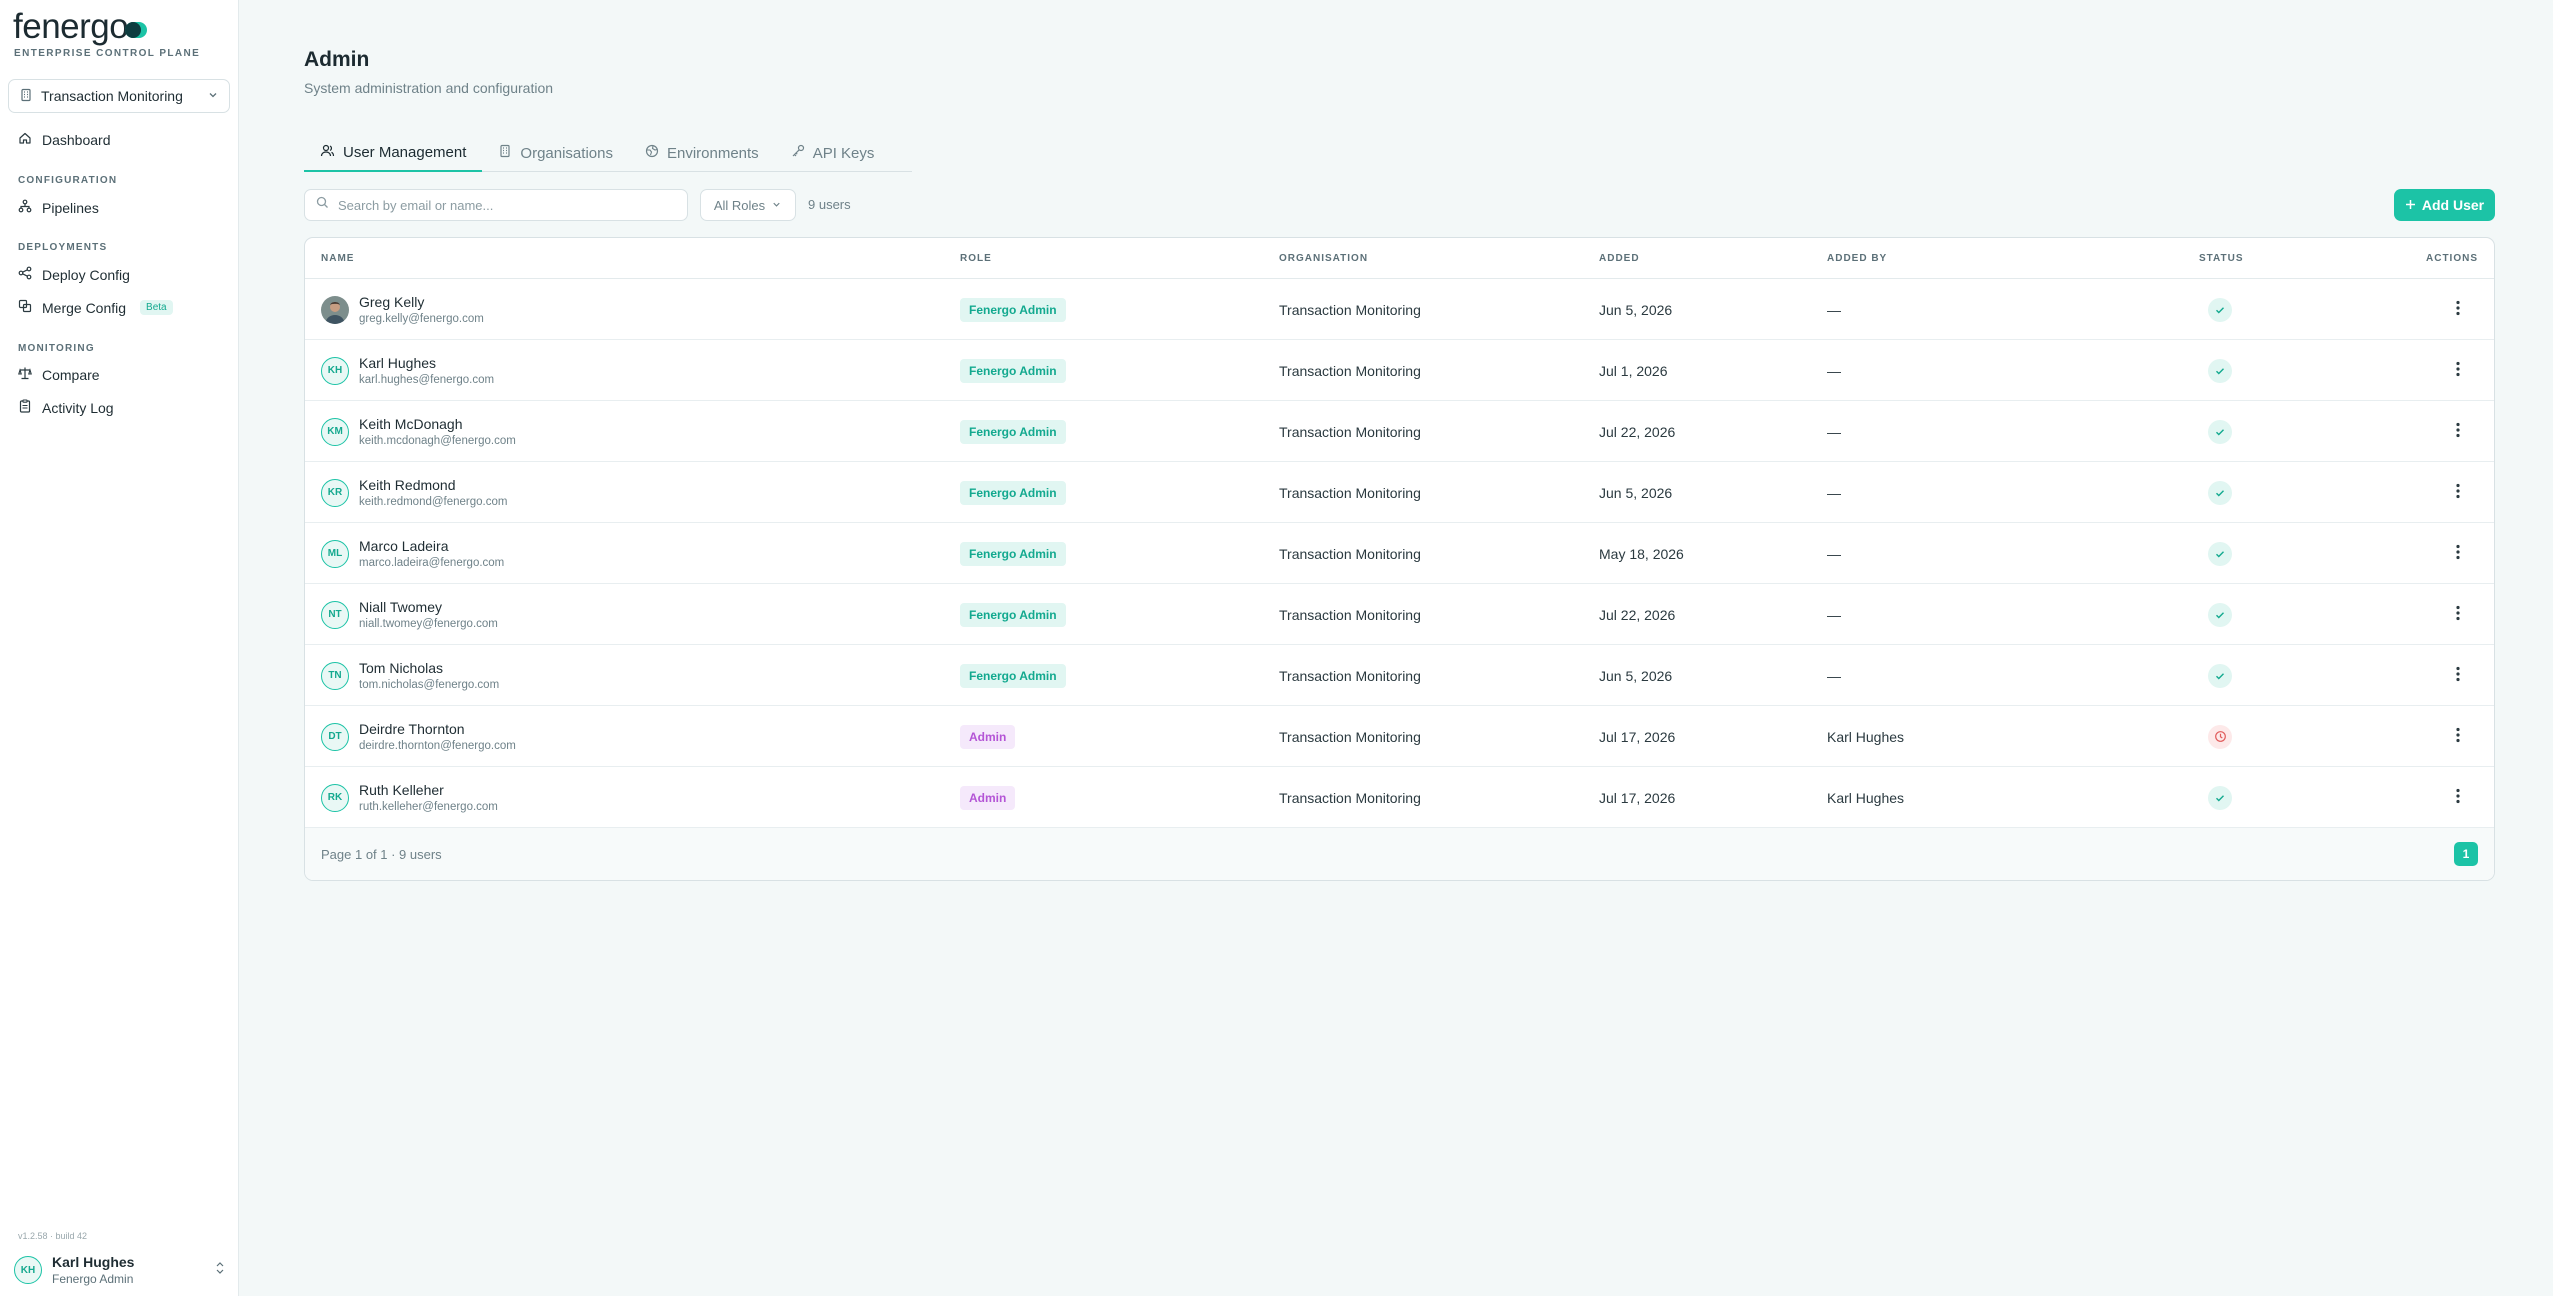 The width and height of the screenshot is (2553, 1296). What do you see at coordinates (1637, 431) in the screenshot?
I see `added-cell: Jul 22, 2026` at bounding box center [1637, 431].